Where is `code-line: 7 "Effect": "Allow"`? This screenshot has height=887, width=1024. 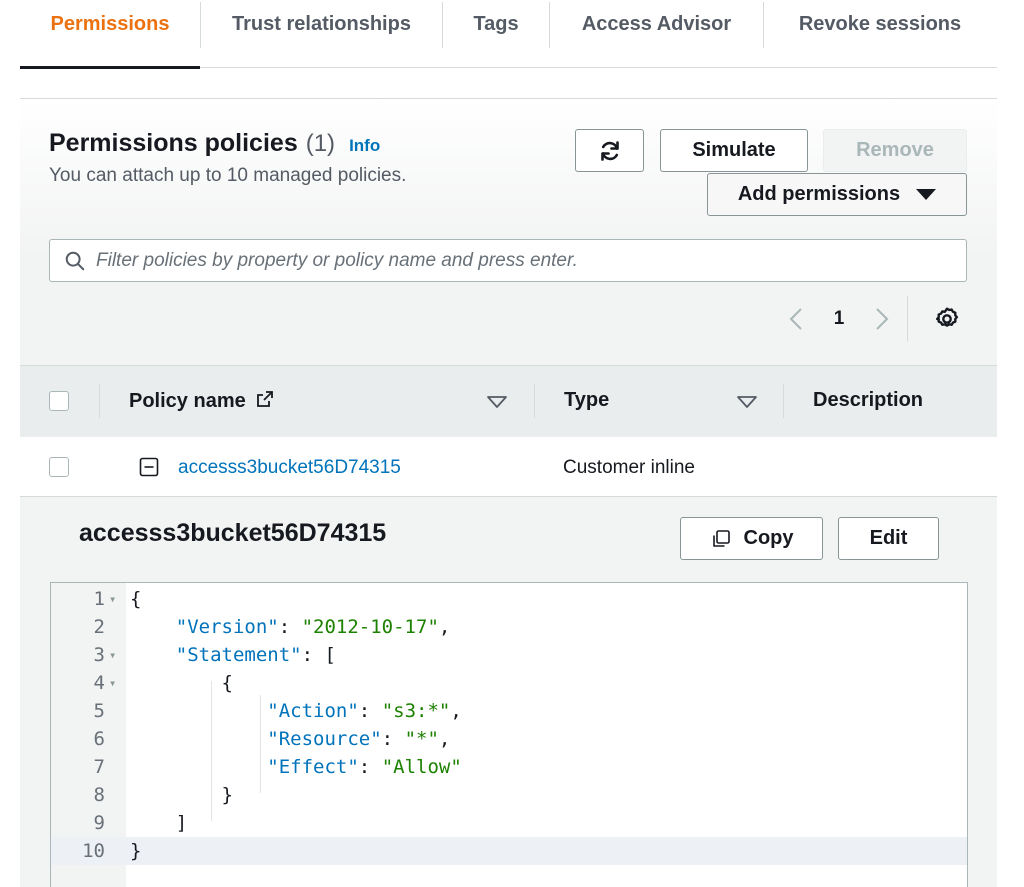 code-line: 7 "Effect": "Allow" is located at coordinates (509, 767).